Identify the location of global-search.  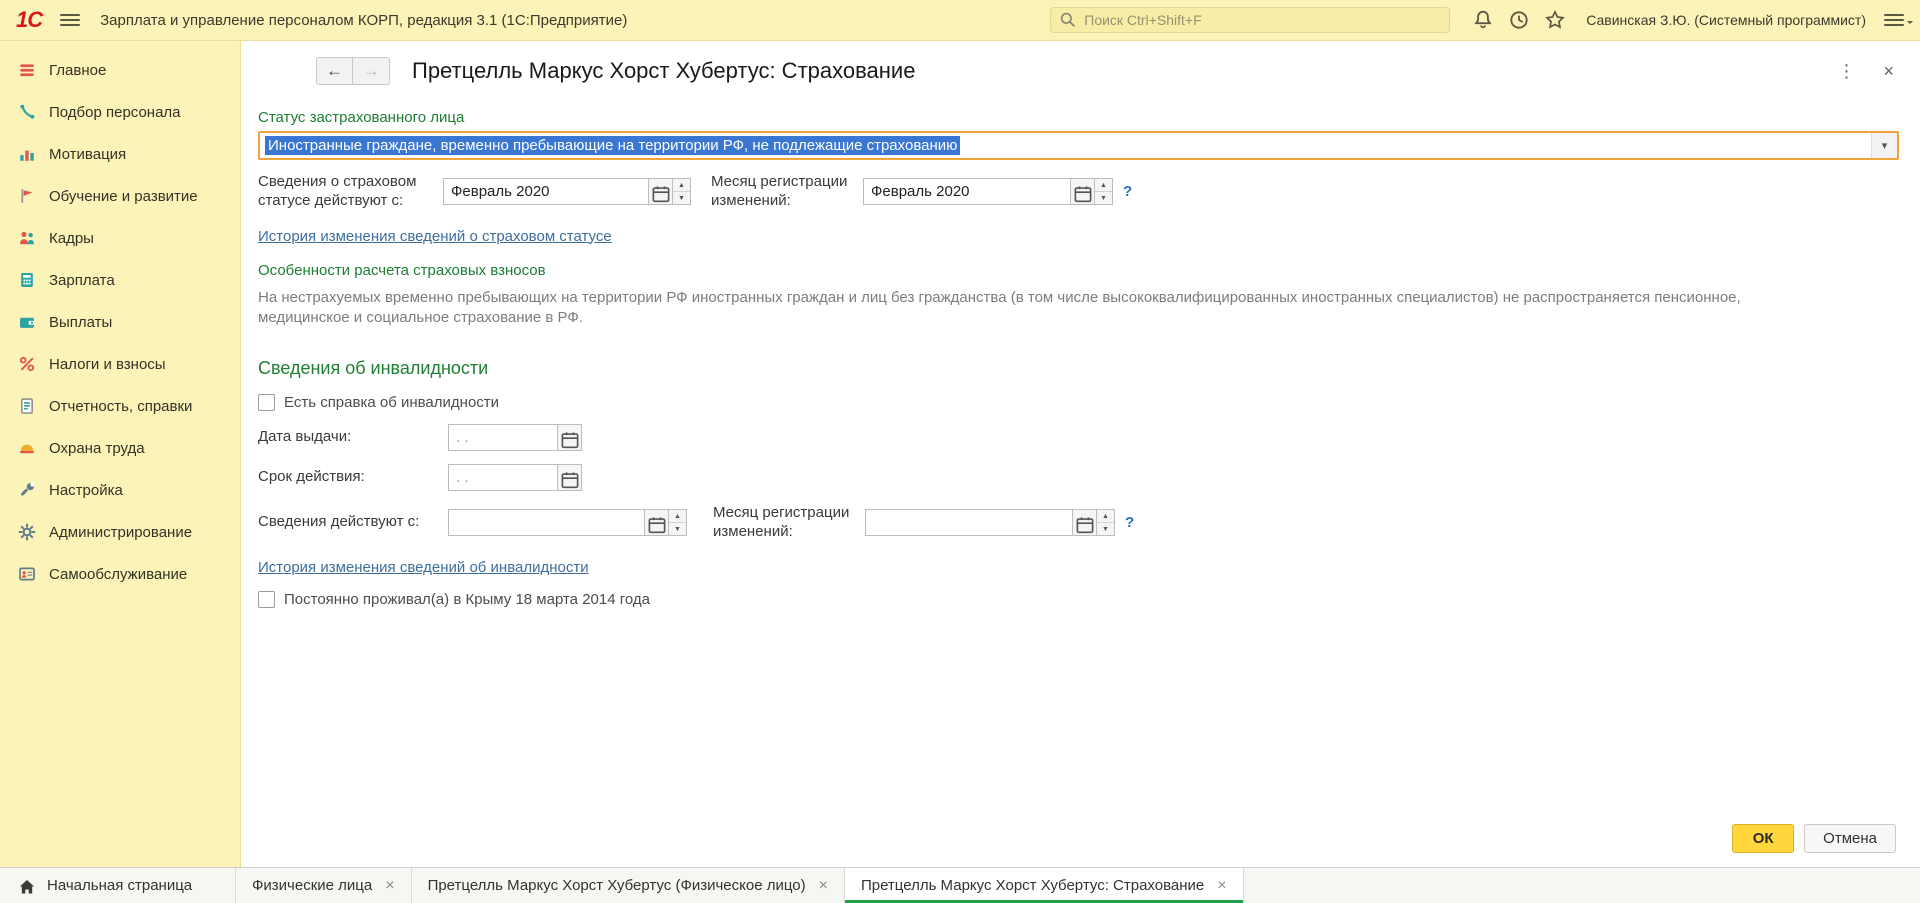
(1250, 20).